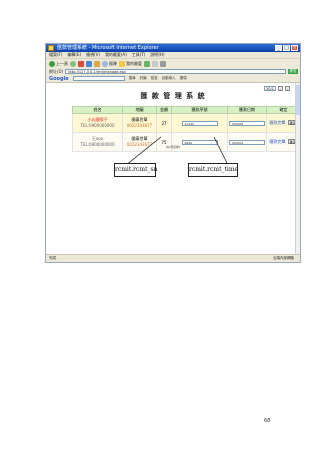 The height and width of the screenshot is (453, 320). What do you see at coordinates (173, 147) in the screenshot?
I see `record-count-note: 共2筆資料` at bounding box center [173, 147].